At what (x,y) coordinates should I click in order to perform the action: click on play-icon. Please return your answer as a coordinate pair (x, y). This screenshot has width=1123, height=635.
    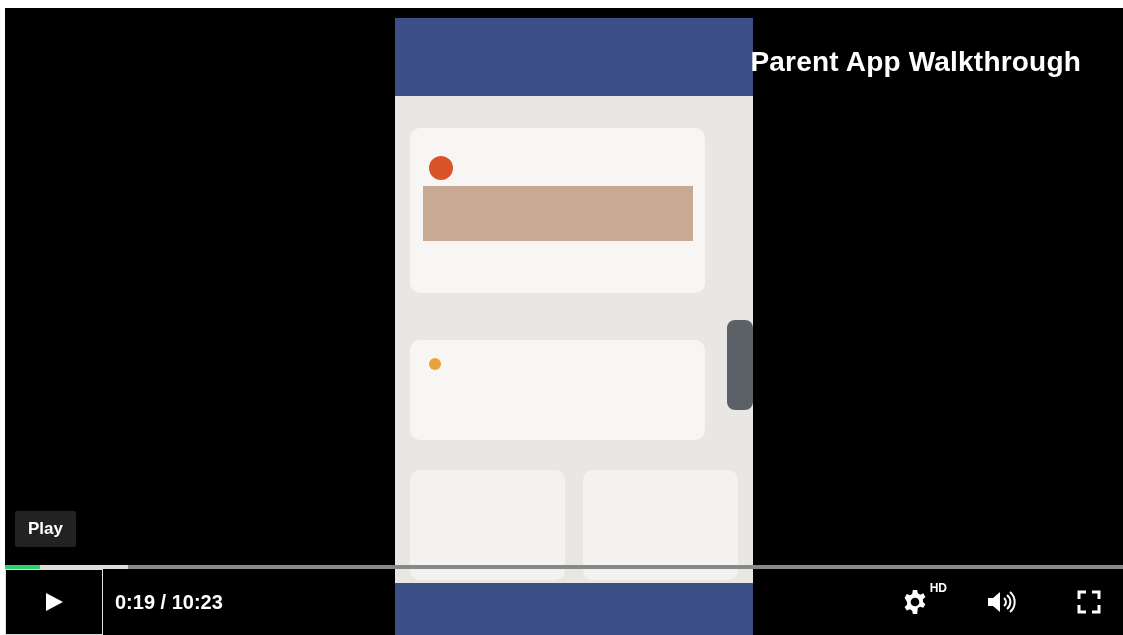
    Looking at the image, I should click on (54, 602).